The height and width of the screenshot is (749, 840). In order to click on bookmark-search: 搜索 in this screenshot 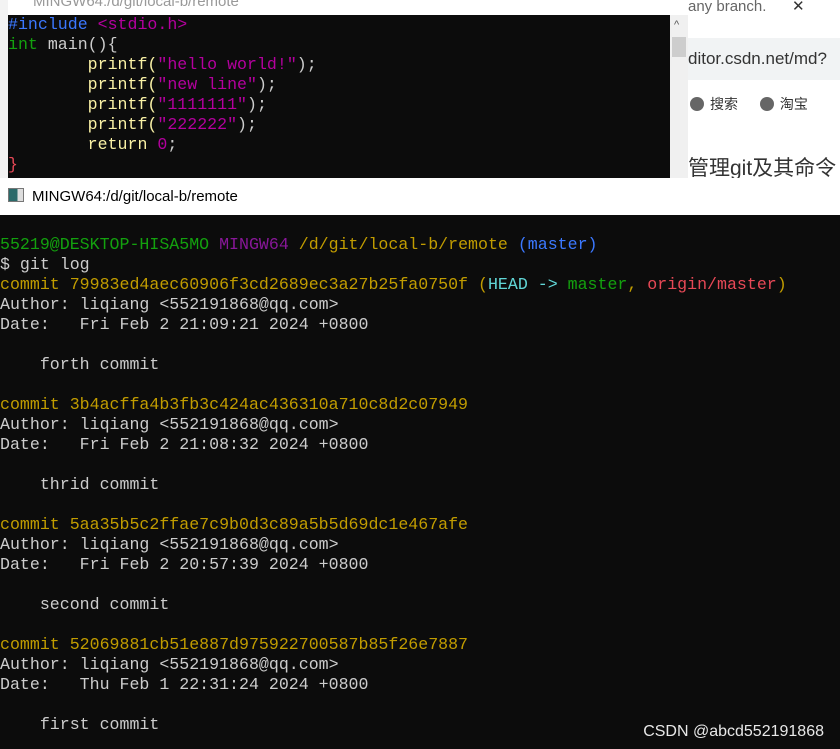, I will do `click(724, 104)`.